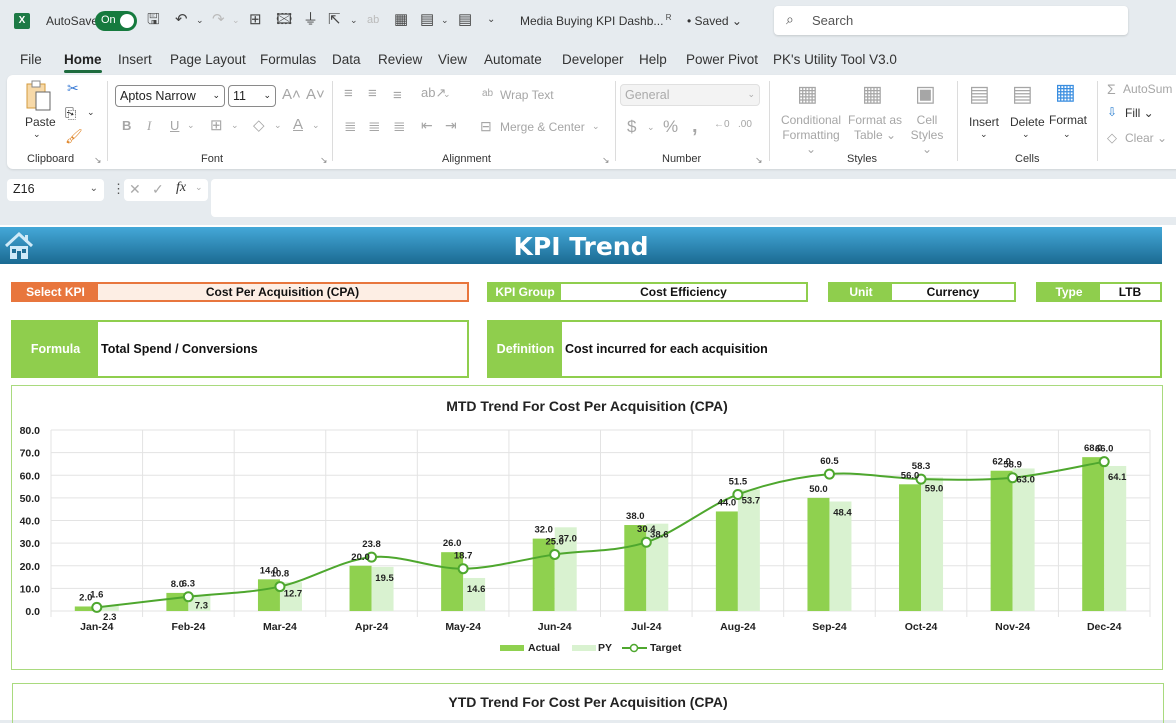 The width and height of the screenshot is (1176, 723). I want to click on copy-icon: ⎘, so click(70, 113).